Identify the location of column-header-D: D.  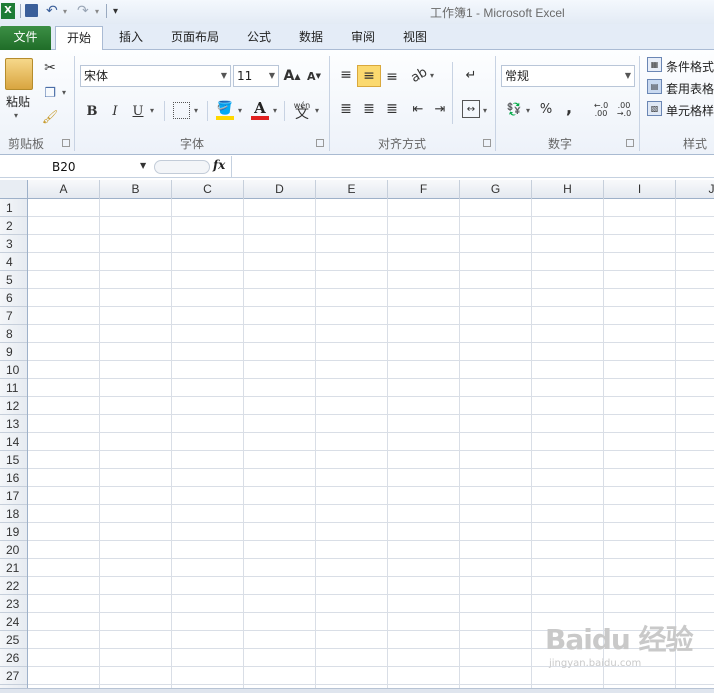
(280, 189).